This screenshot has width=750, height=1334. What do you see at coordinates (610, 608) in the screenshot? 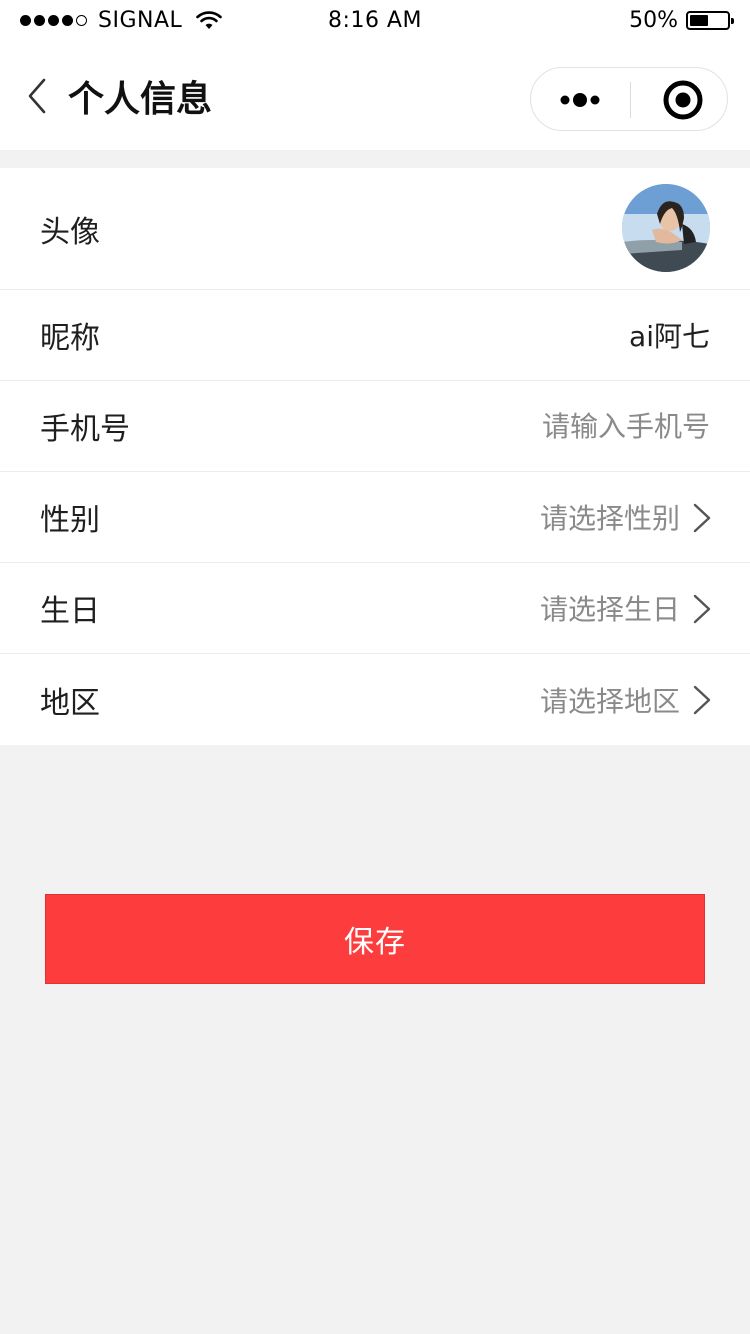
I see `birthday-select: 请选择生日` at bounding box center [610, 608].